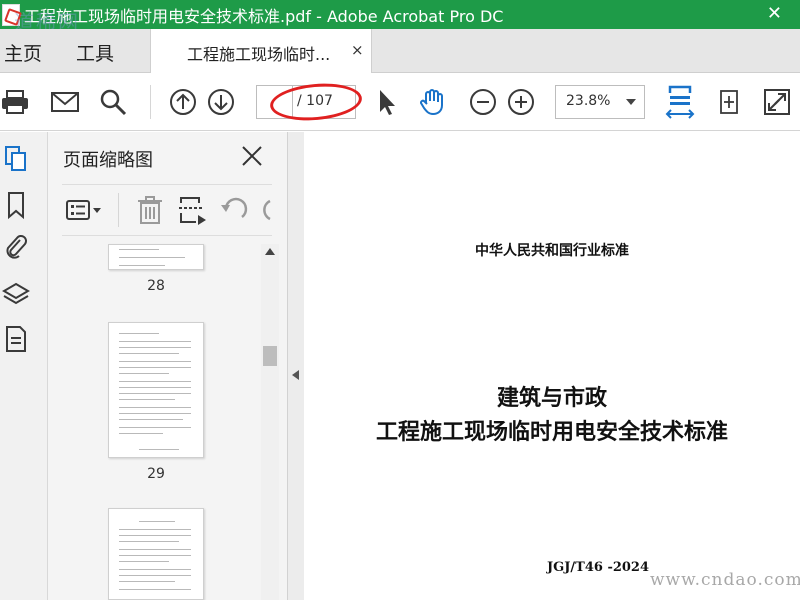 The height and width of the screenshot is (600, 800). What do you see at coordinates (598, 567) in the screenshot?
I see `document-standard-code: JGJ/T46 -2024` at bounding box center [598, 567].